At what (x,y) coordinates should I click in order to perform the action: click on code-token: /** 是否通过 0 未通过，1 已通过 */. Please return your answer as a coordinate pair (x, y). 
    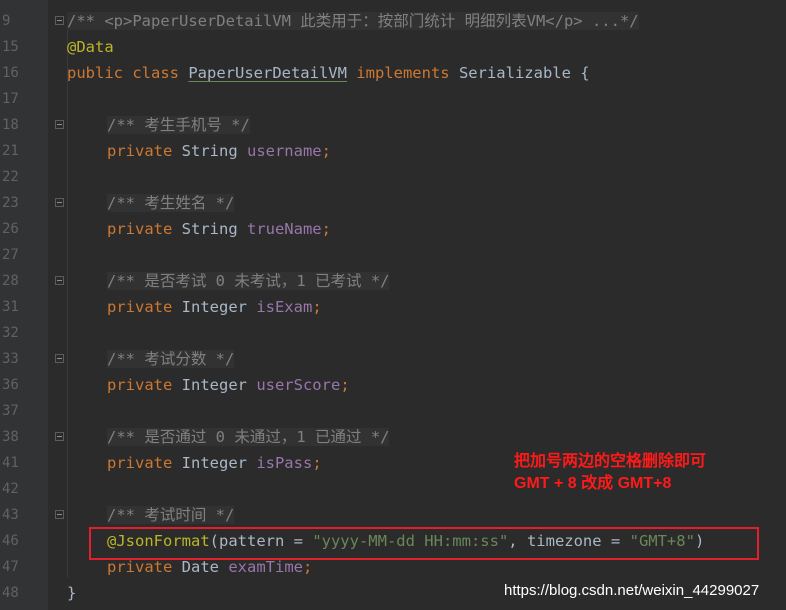
    Looking at the image, I should click on (248, 437).